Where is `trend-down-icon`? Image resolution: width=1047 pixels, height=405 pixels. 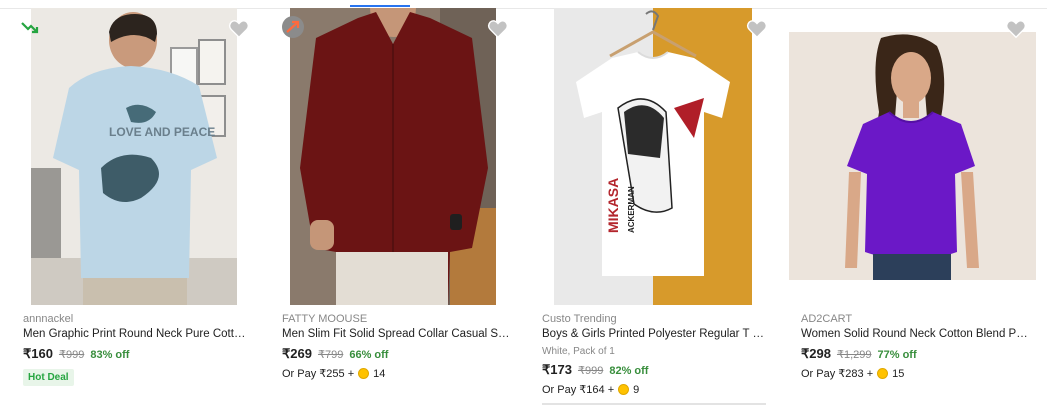
trend-down-icon is located at coordinates (30, 27).